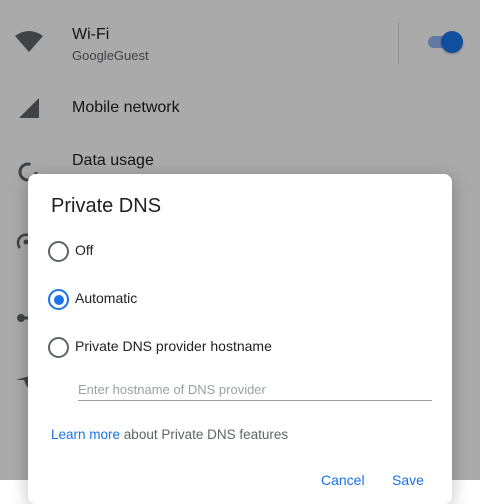  I want to click on option-provider-hostname-label: Private DNS provider hostname, so click(173, 346).